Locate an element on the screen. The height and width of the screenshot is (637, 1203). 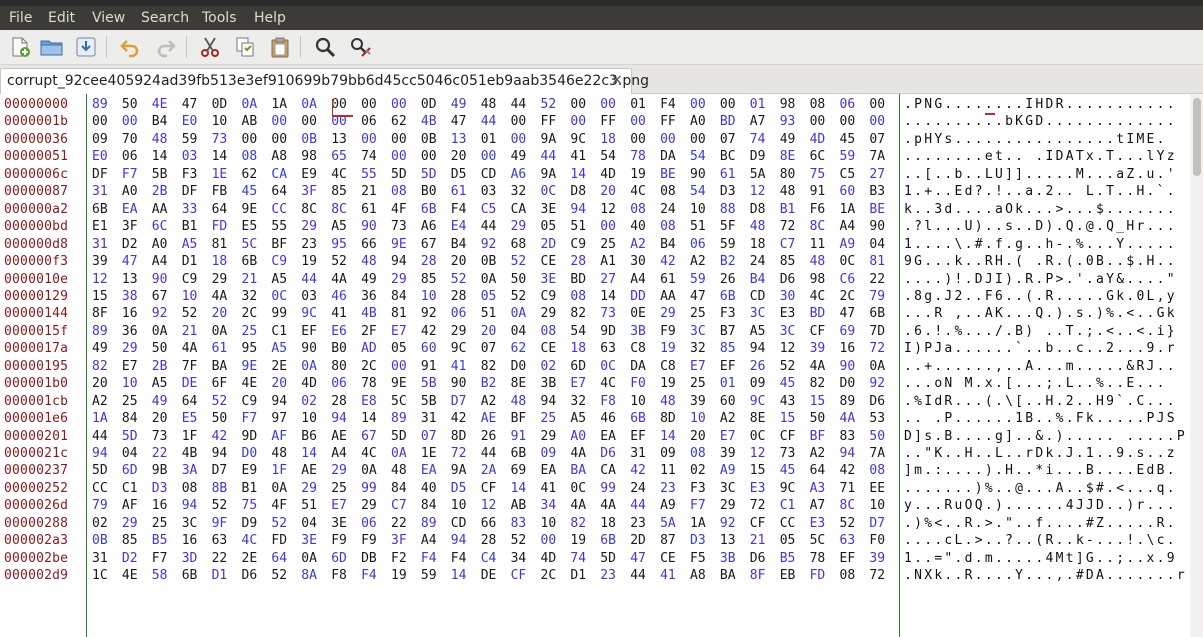
hex-byte: B4 is located at coordinates (460, 244).